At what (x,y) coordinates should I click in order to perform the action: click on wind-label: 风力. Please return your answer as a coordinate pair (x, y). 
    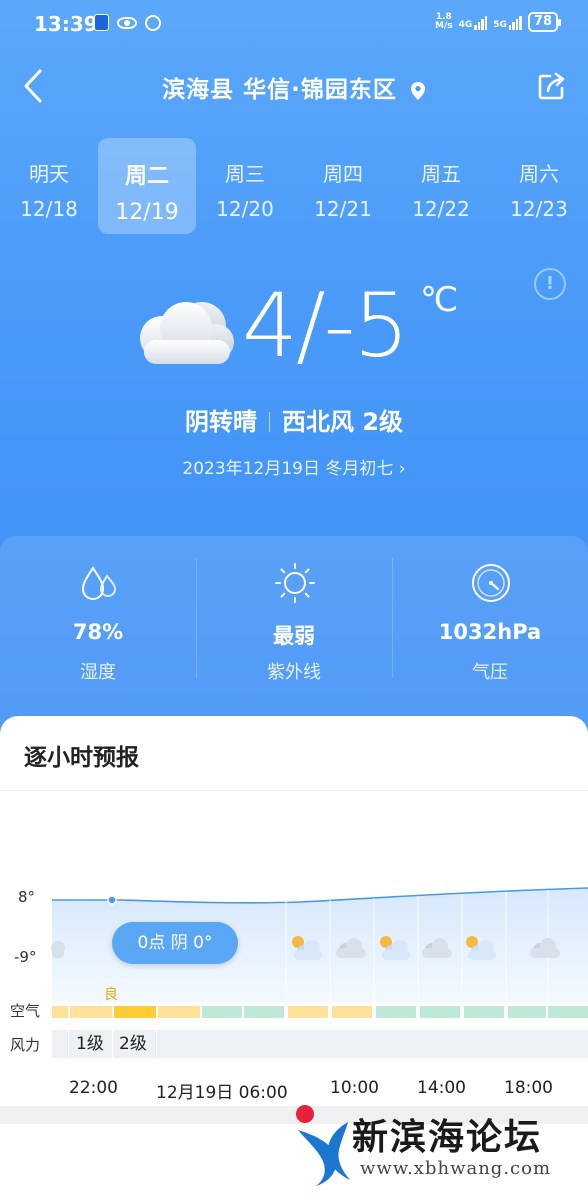
    Looking at the image, I should click on (25, 1045).